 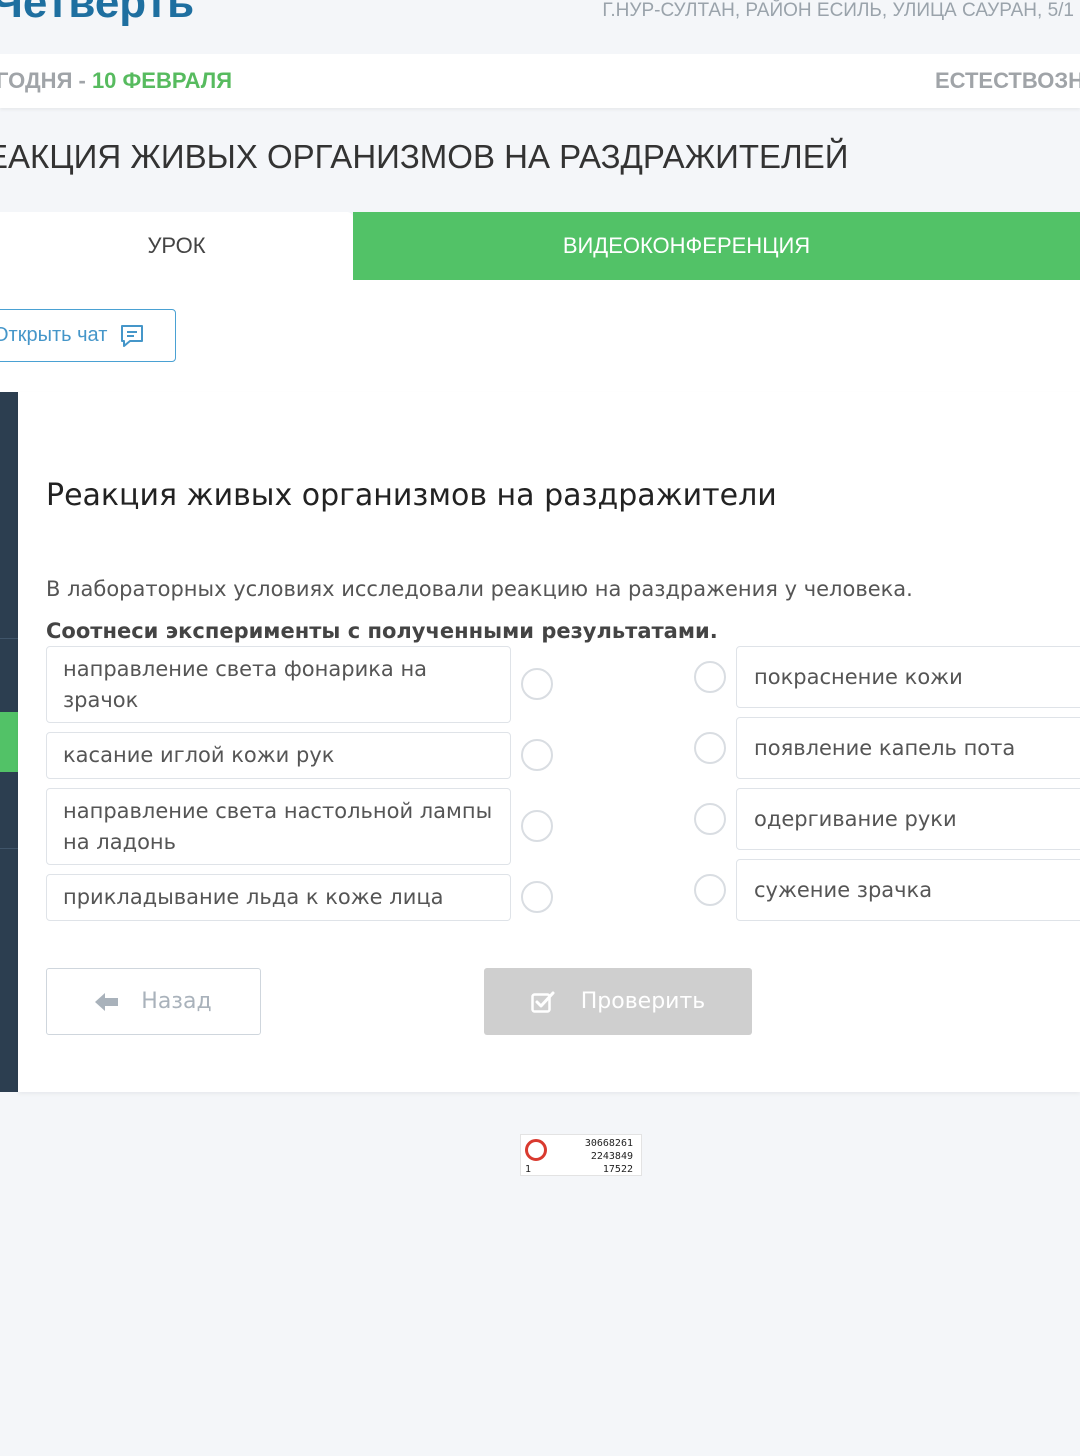 I want to click on back-button: Назад, so click(x=153, y=1001).